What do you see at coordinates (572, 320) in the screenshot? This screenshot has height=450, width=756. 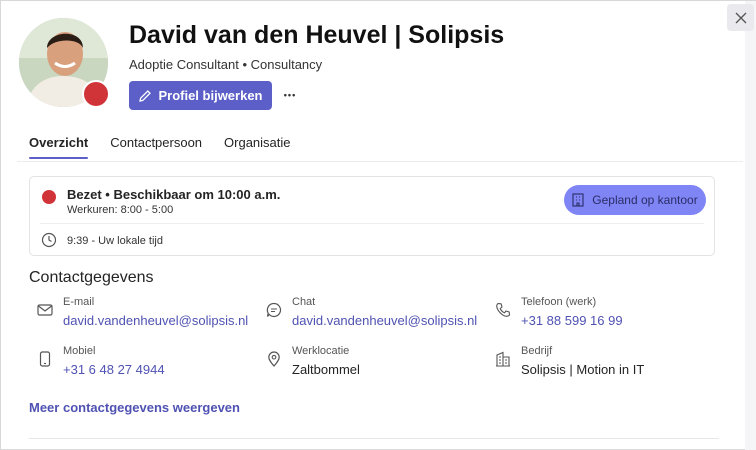 I see `work-phone-link: +31 88 599 16 99` at bounding box center [572, 320].